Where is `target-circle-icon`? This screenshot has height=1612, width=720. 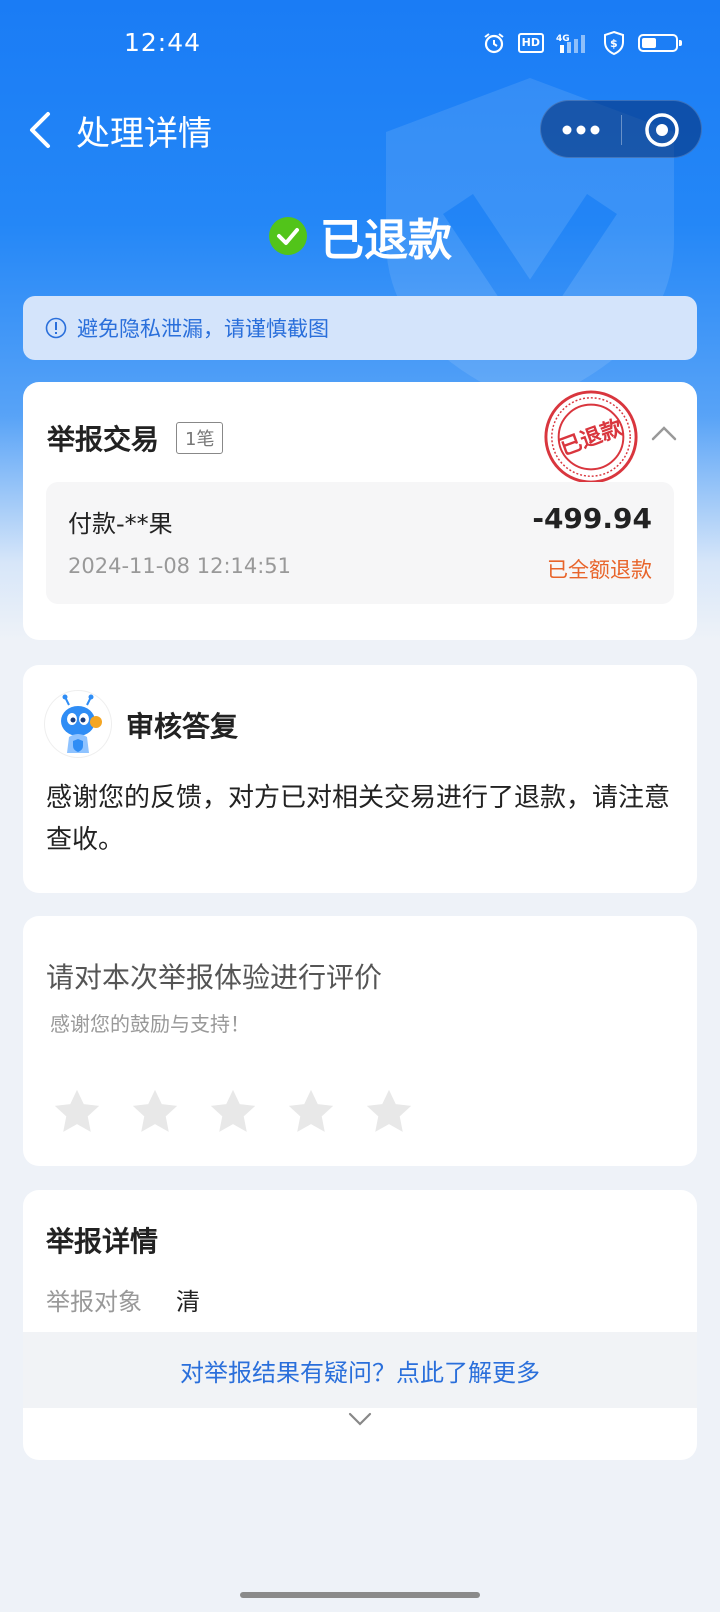 target-circle-icon is located at coordinates (662, 130).